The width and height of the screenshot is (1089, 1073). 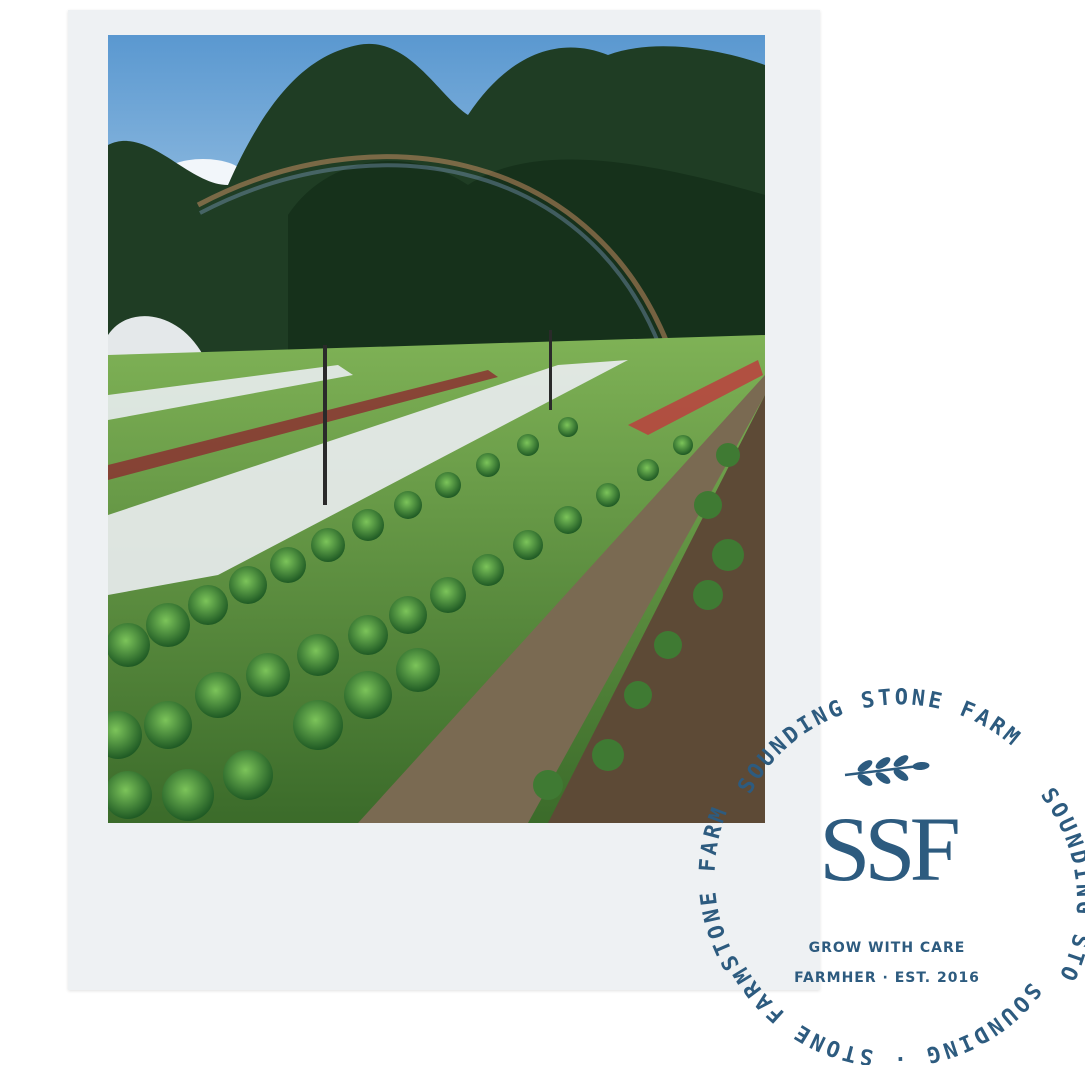 What do you see at coordinates (887, 948) in the screenshot?
I see `tagline: GROW WITH CARE` at bounding box center [887, 948].